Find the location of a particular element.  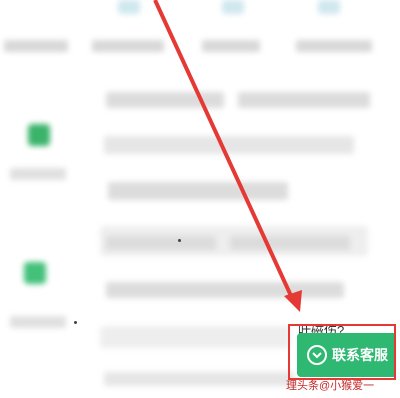

arrowhead is located at coordinates (293, 301).